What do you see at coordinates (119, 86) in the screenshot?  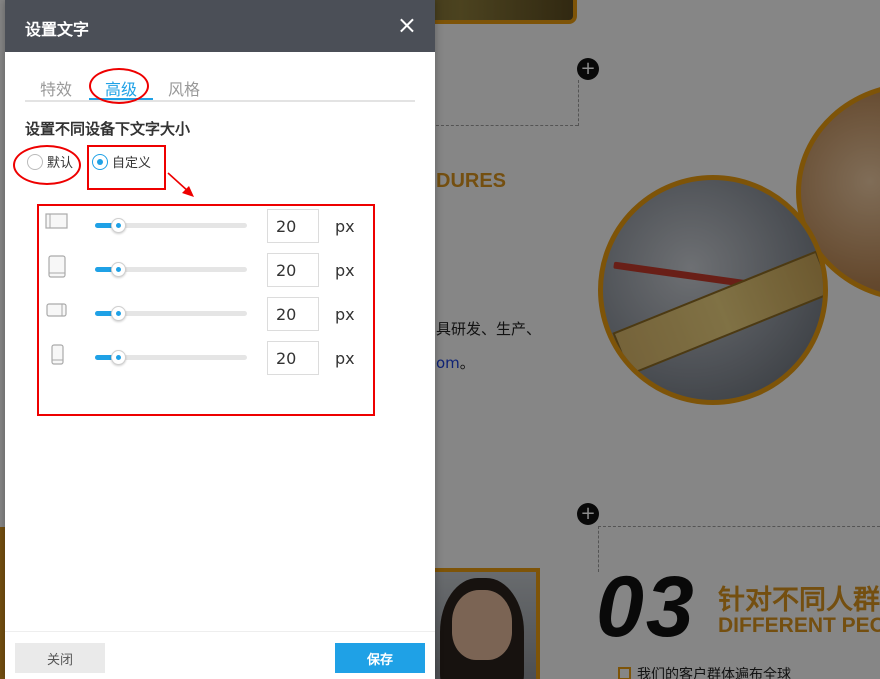 I see `annotation-circle-tab` at bounding box center [119, 86].